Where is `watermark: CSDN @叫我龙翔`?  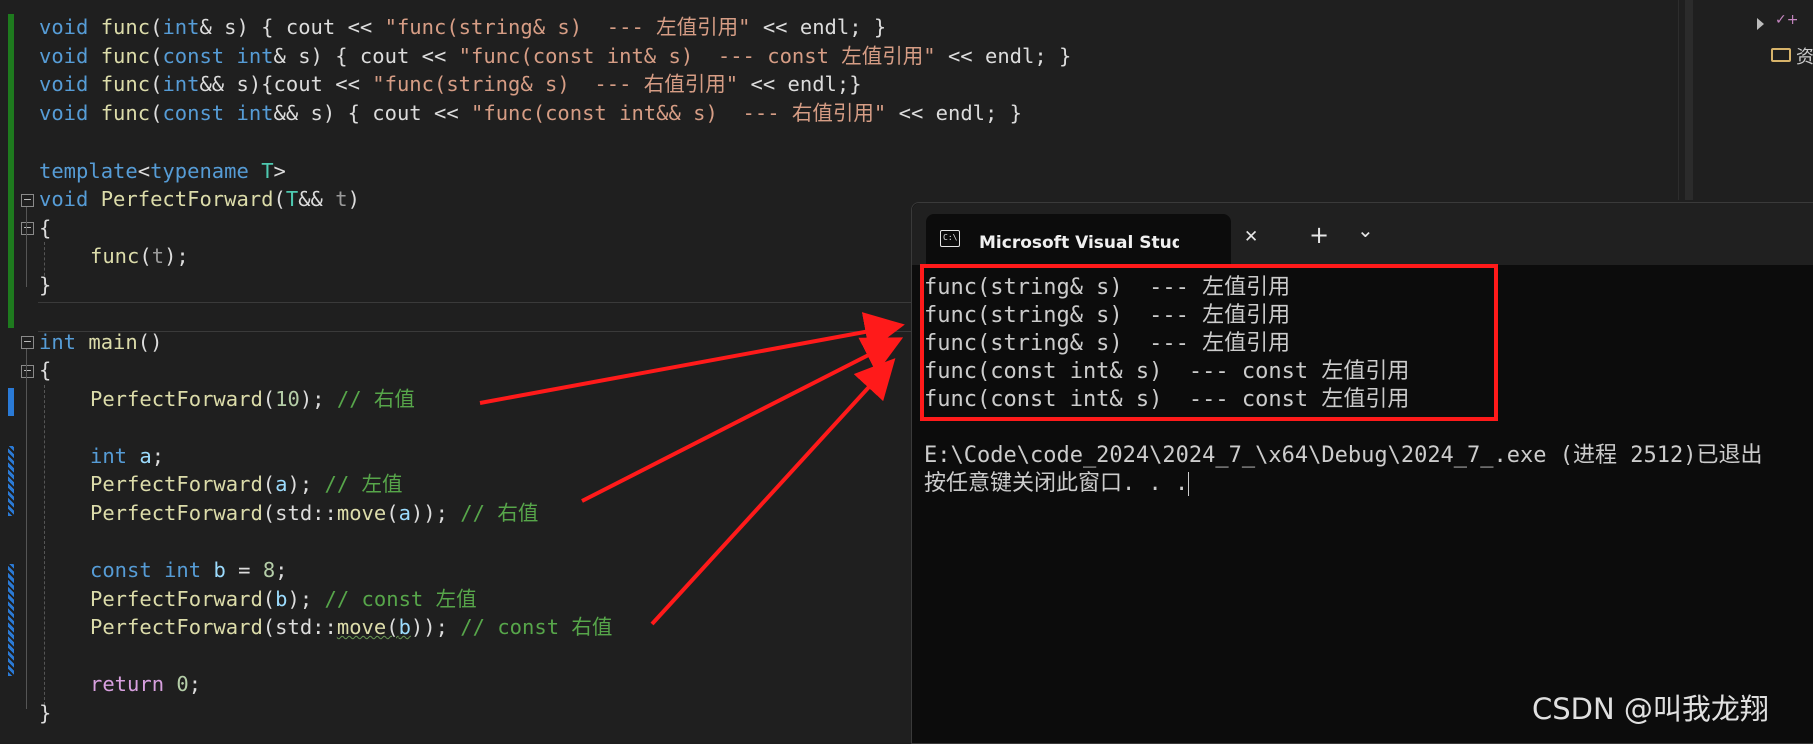
watermark: CSDN @叫我龙翔 is located at coordinates (1650, 709).